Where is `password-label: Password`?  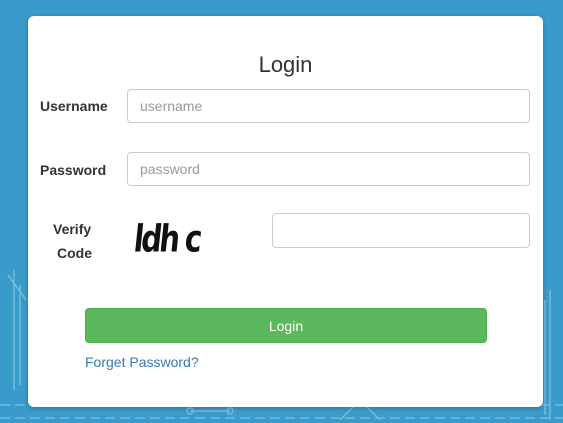 password-label: Password is located at coordinates (73, 170).